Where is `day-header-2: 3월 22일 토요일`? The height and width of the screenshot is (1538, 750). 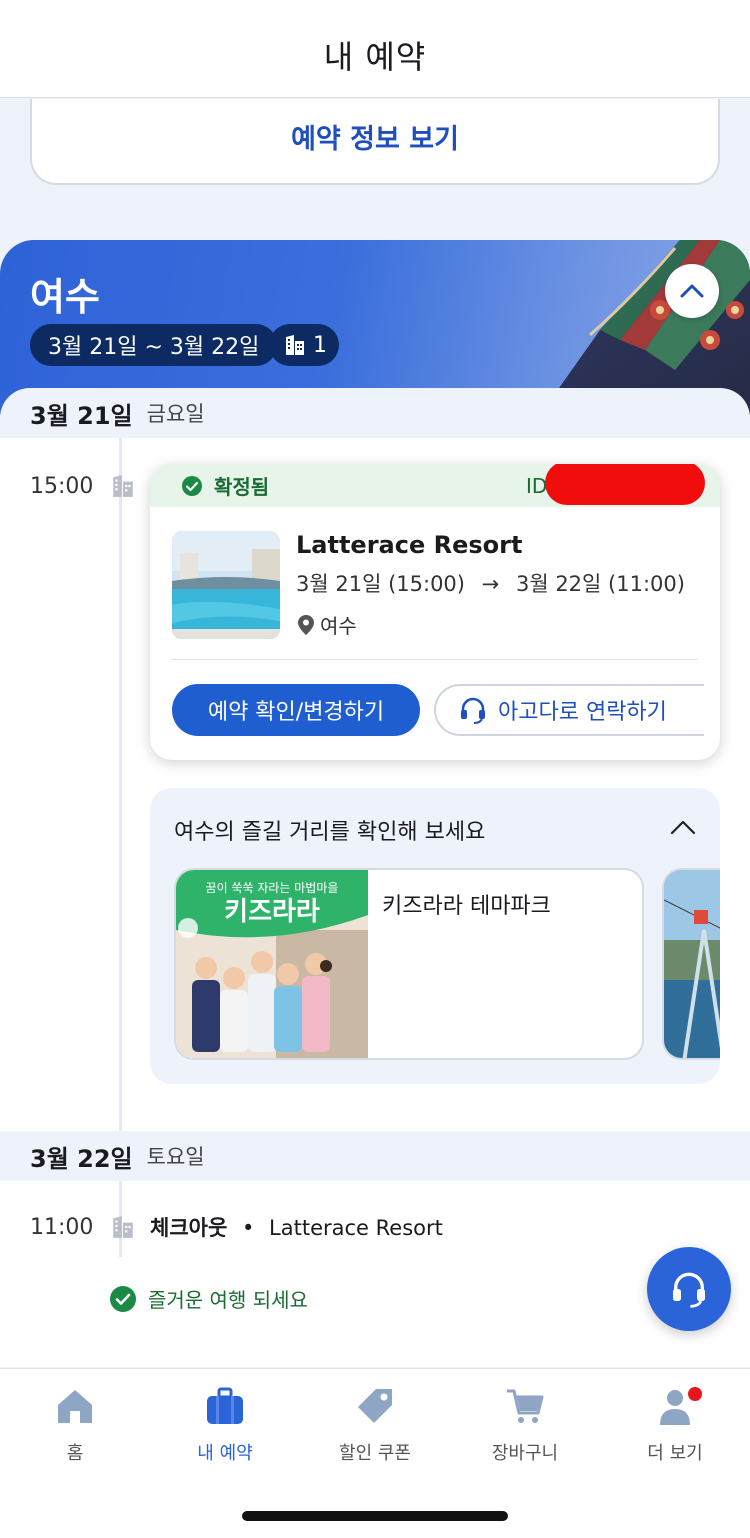
day-header-2: 3월 22일 토요일 is located at coordinates (375, 1156).